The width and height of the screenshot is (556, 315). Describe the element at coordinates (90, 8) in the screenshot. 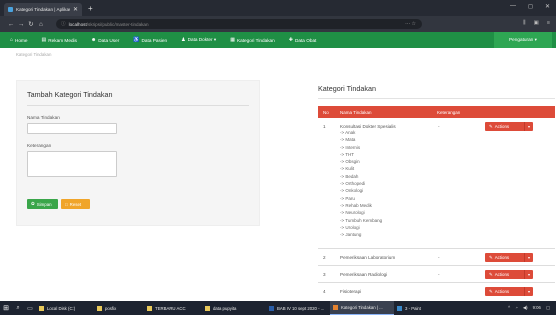

I see `new-tab-icon: +` at that location.